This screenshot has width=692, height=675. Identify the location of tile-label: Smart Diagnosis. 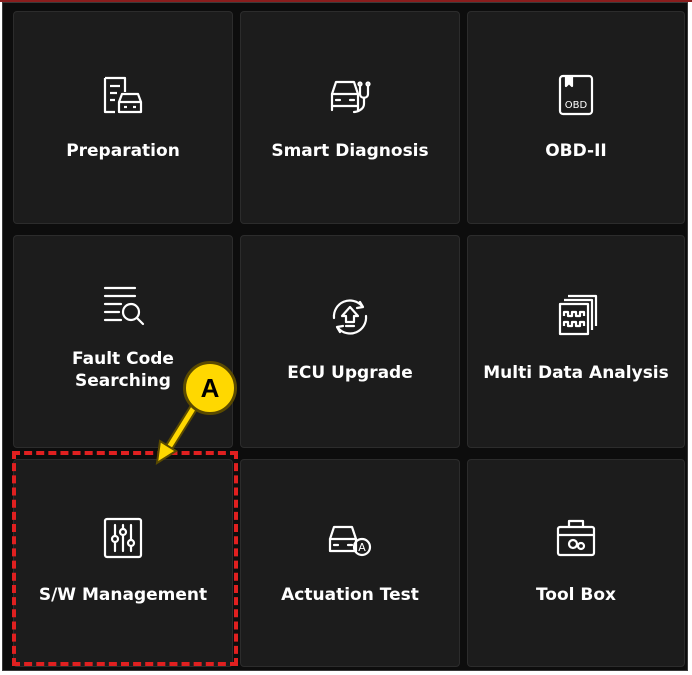
(350, 151).